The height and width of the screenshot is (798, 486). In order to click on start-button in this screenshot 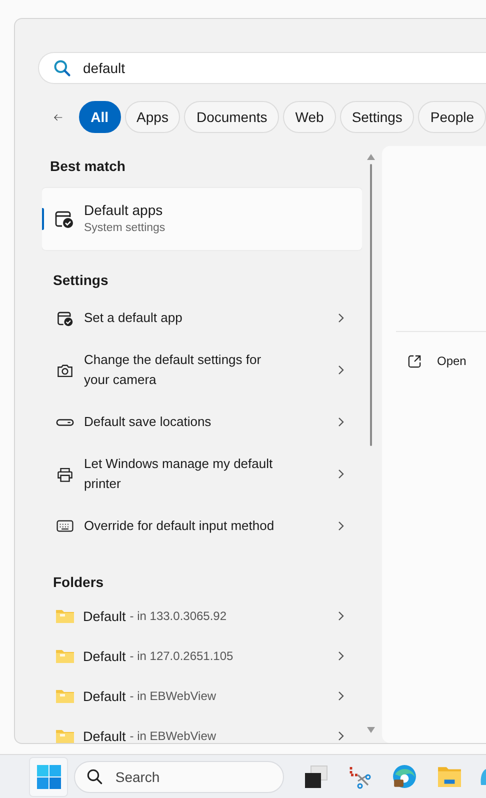, I will do `click(48, 776)`.